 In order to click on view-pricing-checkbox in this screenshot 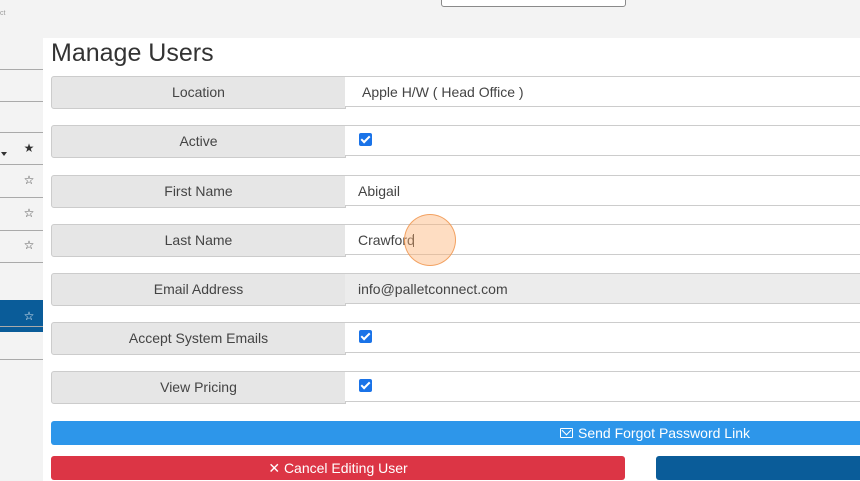, I will do `click(365, 385)`.